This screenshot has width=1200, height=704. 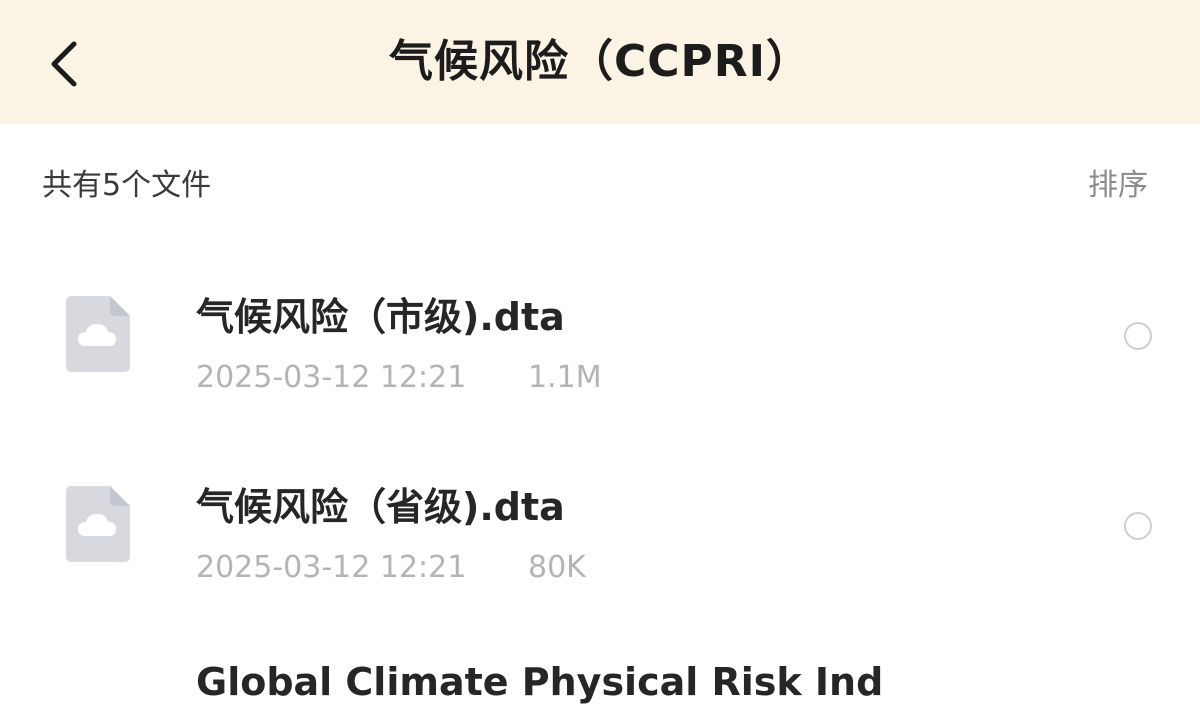 What do you see at coordinates (565, 377) in the screenshot?
I see `file-size: 1.1M` at bounding box center [565, 377].